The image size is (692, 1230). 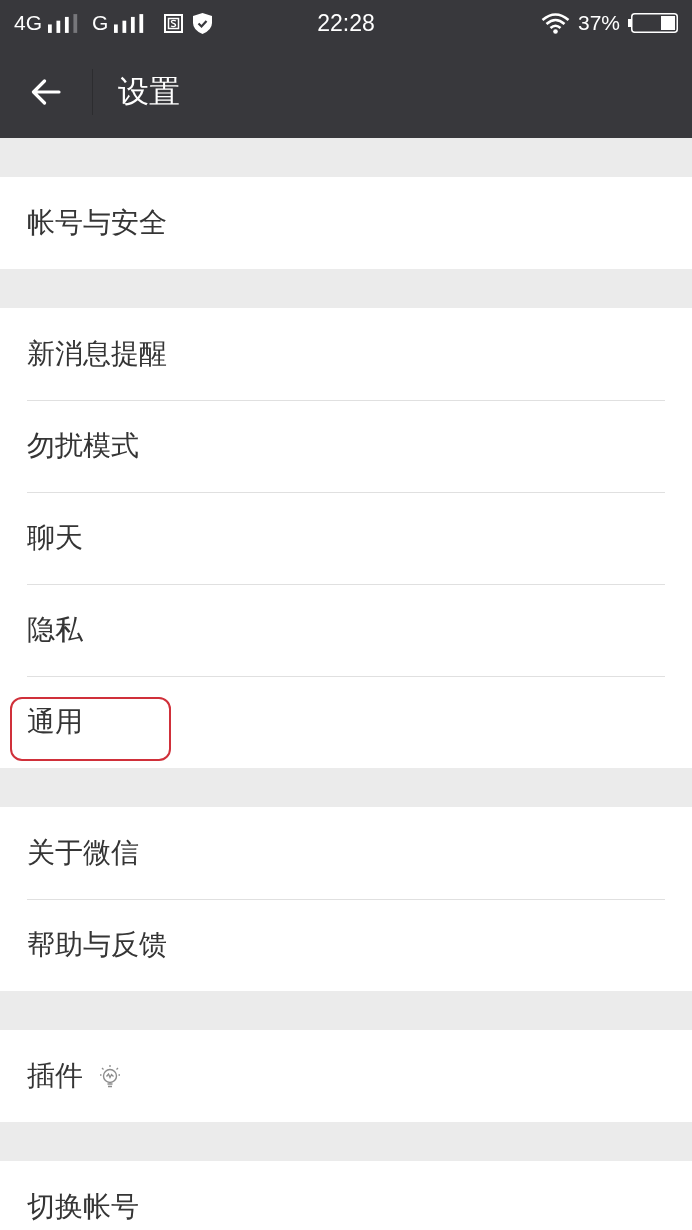 I want to click on lightbulb-icon, so click(x=110, y=1076).